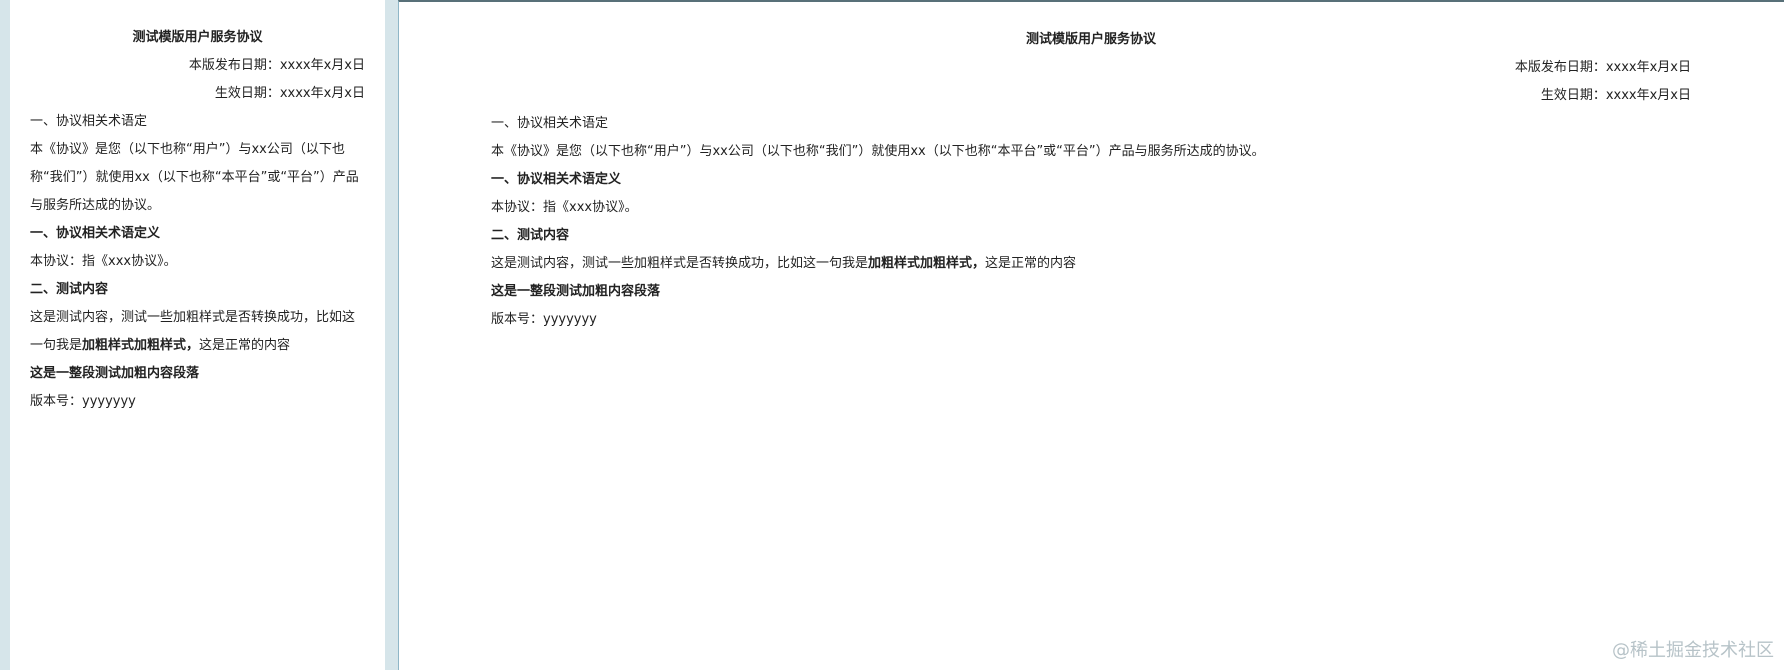  Describe the element at coordinates (1693, 650) in the screenshot. I see `watermark-text: @稀土掘金技术社区` at that location.